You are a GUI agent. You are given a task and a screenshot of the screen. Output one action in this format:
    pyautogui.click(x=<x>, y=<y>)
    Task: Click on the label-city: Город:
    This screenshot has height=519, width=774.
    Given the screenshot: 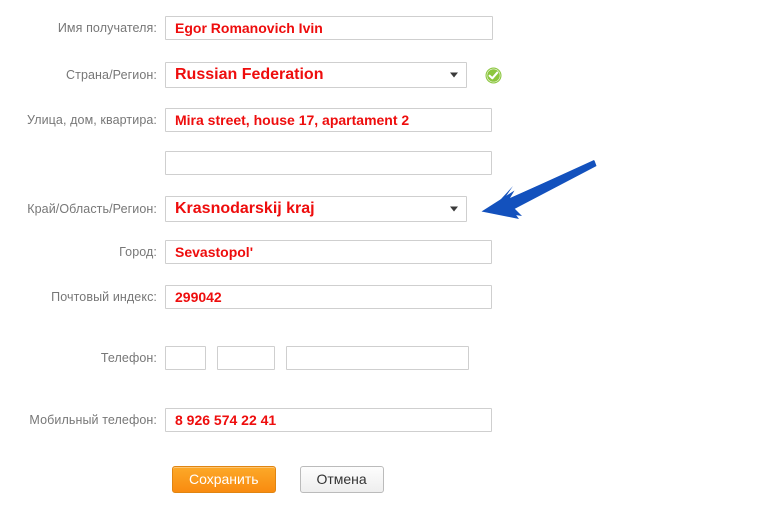 What is the action you would take?
    pyautogui.click(x=138, y=252)
    